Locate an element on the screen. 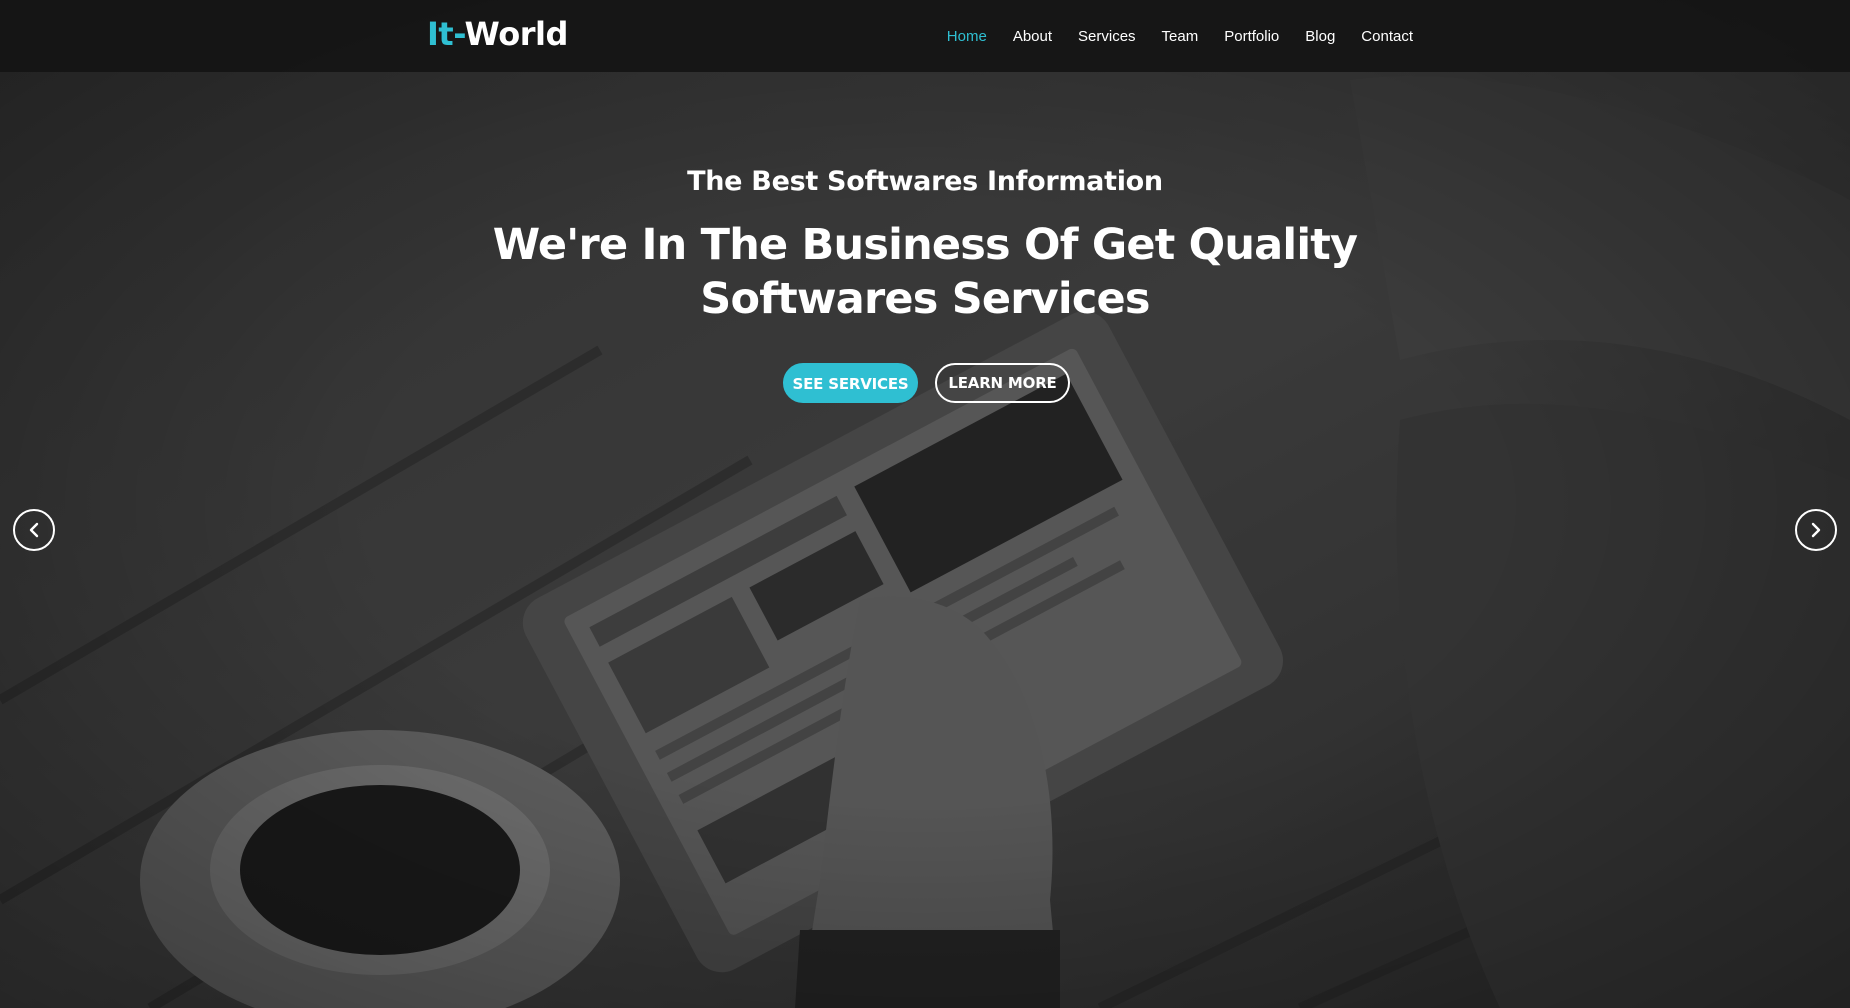  logo-main-text: World is located at coordinates (516, 34).